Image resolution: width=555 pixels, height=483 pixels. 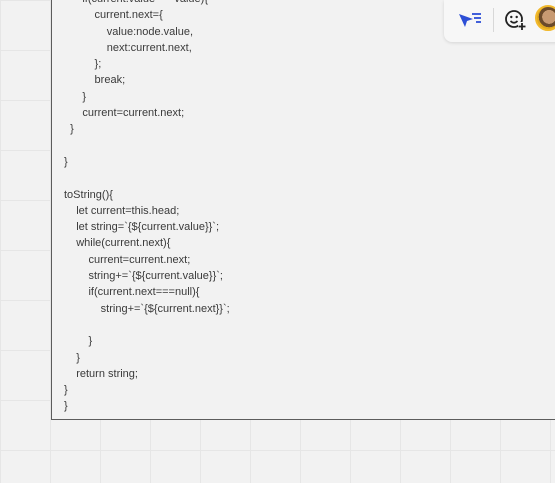 I want to click on code-line: next:current.next,, so click(x=128, y=47).